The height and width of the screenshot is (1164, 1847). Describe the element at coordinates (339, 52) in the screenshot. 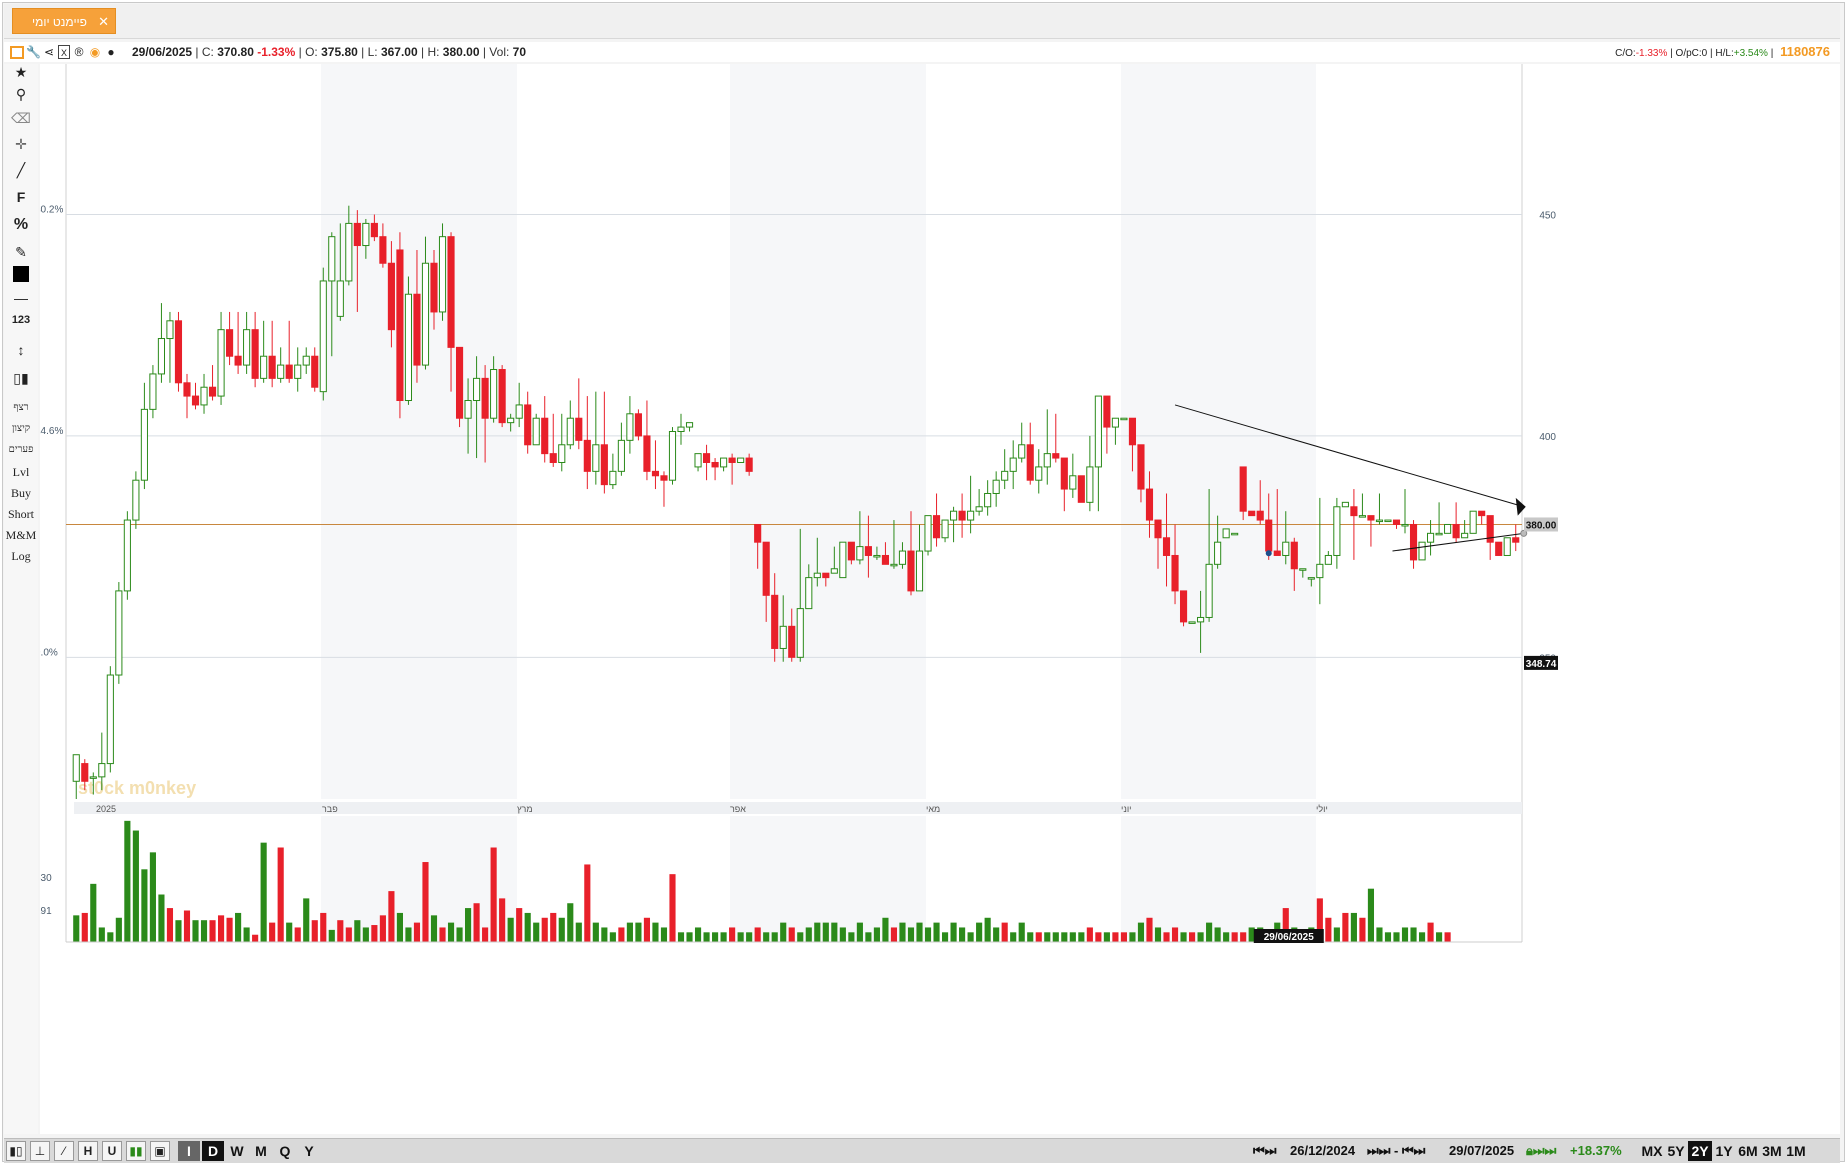

I see `open-value: 375.80` at that location.